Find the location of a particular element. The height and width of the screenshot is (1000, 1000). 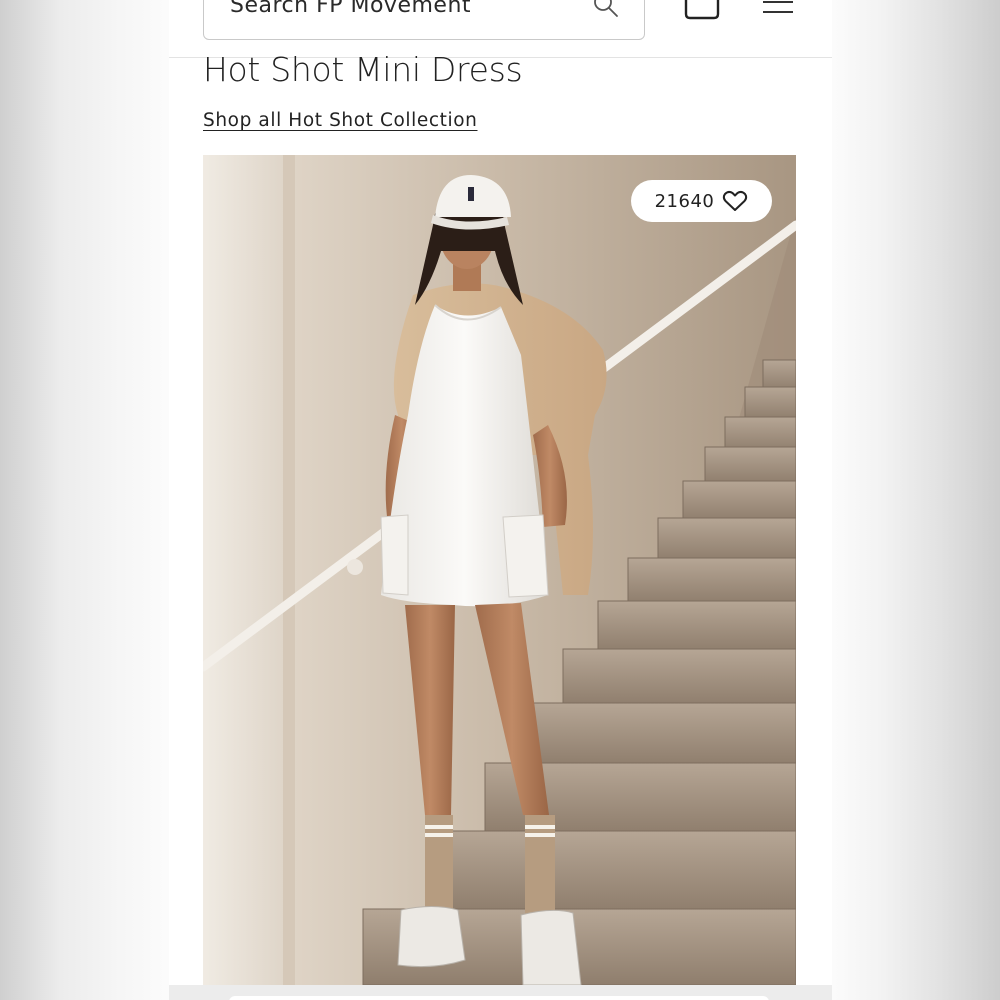

like-count: 21640 is located at coordinates (684, 201).